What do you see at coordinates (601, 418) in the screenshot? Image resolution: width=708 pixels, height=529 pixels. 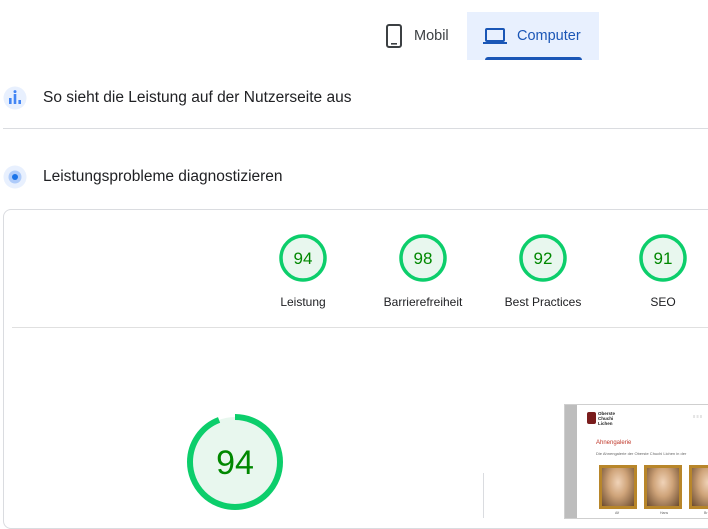 I see `site-logo: Oberste Chuchi Lichen` at bounding box center [601, 418].